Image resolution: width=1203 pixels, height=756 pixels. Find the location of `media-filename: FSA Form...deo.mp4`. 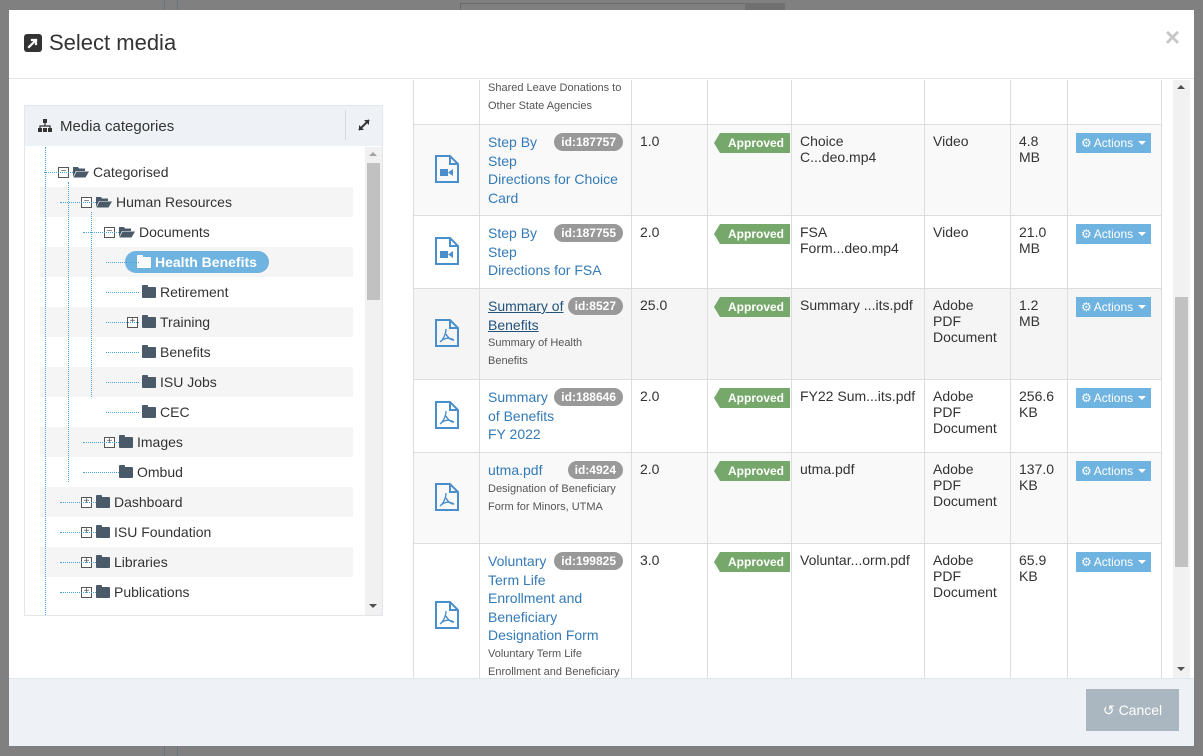

media-filename: FSA Form...deo.mp4 is located at coordinates (858, 252).